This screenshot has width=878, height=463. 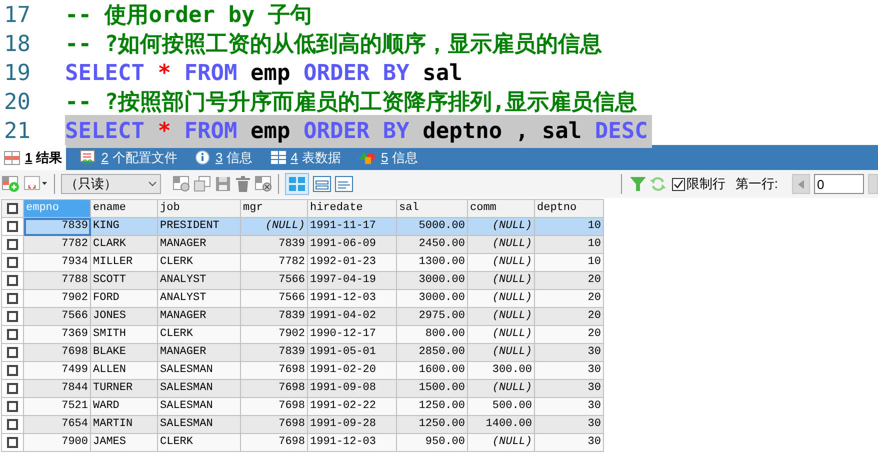 What do you see at coordinates (17, 16) in the screenshot?
I see `line-number: 17` at bounding box center [17, 16].